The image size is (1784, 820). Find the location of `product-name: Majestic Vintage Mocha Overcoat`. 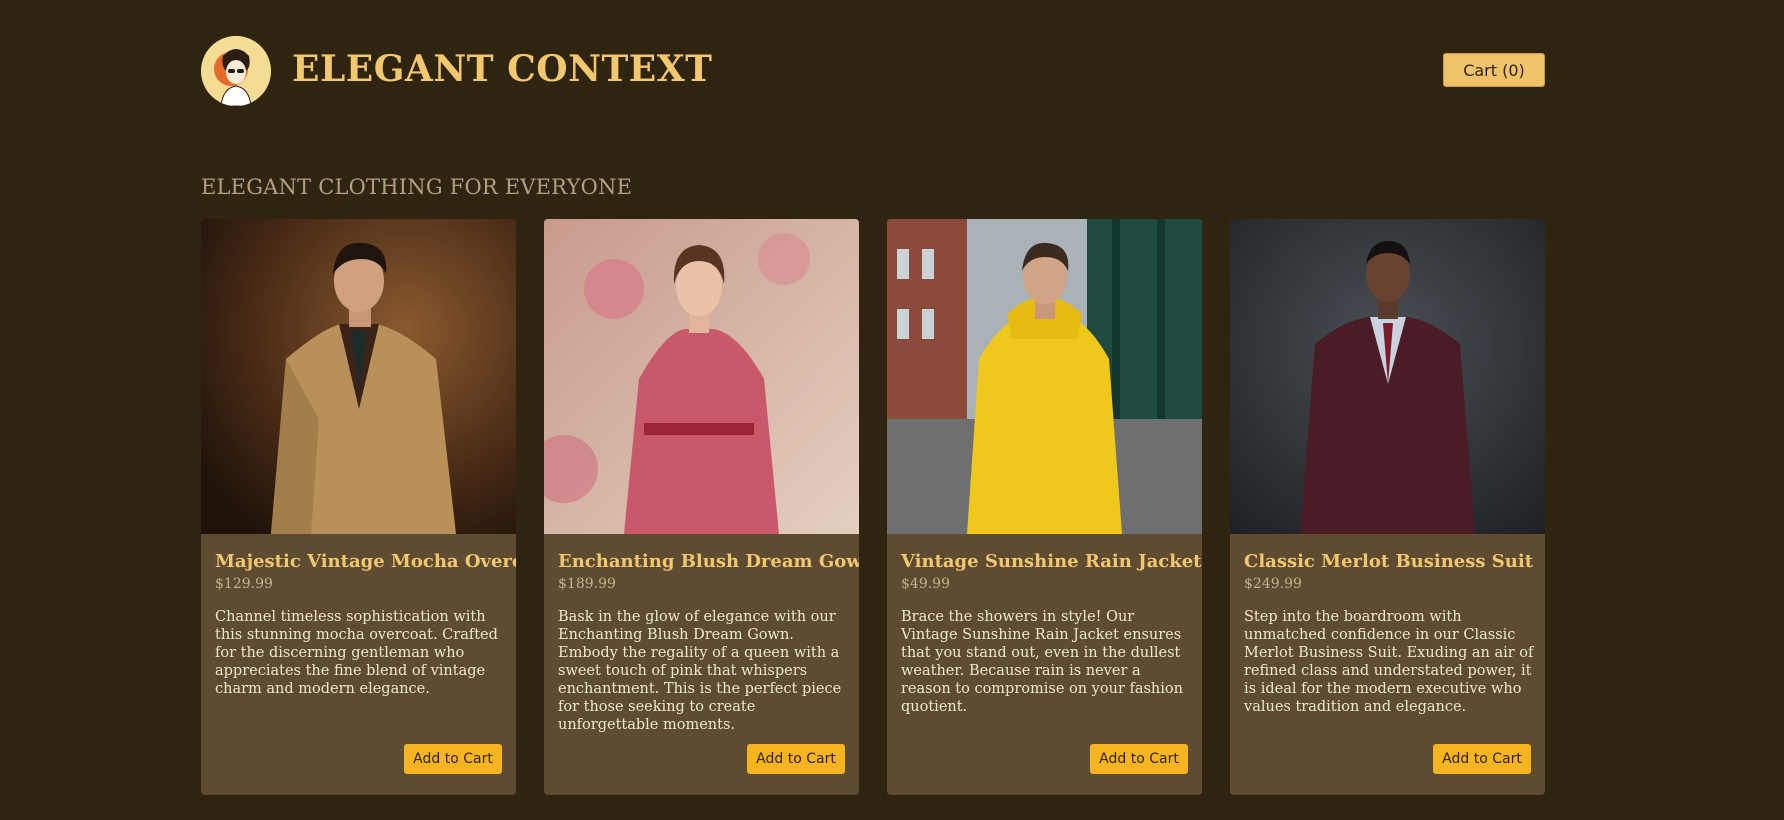

product-name: Majestic Vintage Mocha Overcoat is located at coordinates (365, 561).